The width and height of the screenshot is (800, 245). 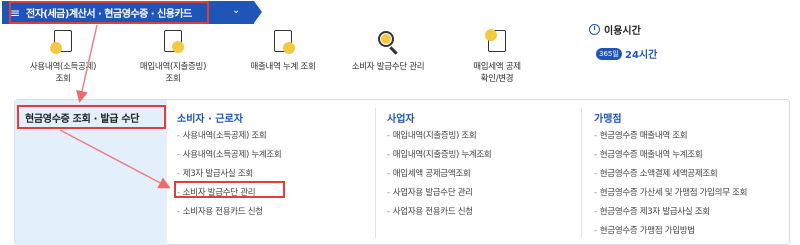 I want to click on arrow-category-to-item, so click(x=115, y=159).